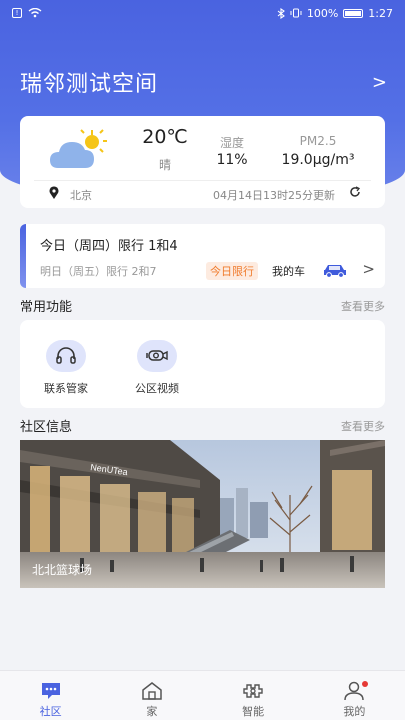 This screenshot has width=405, height=720. Describe the element at coordinates (281, 13) in the screenshot. I see `bluetooth-icon` at that location.